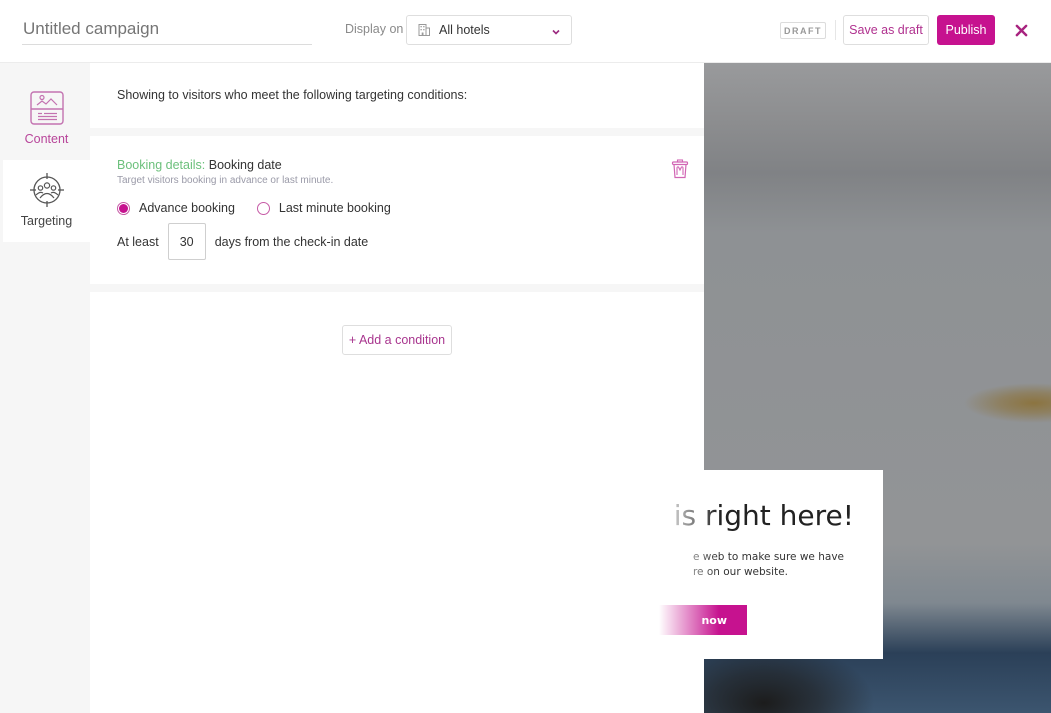  Describe the element at coordinates (556, 29) in the screenshot. I see `chevron-down-icon` at that location.